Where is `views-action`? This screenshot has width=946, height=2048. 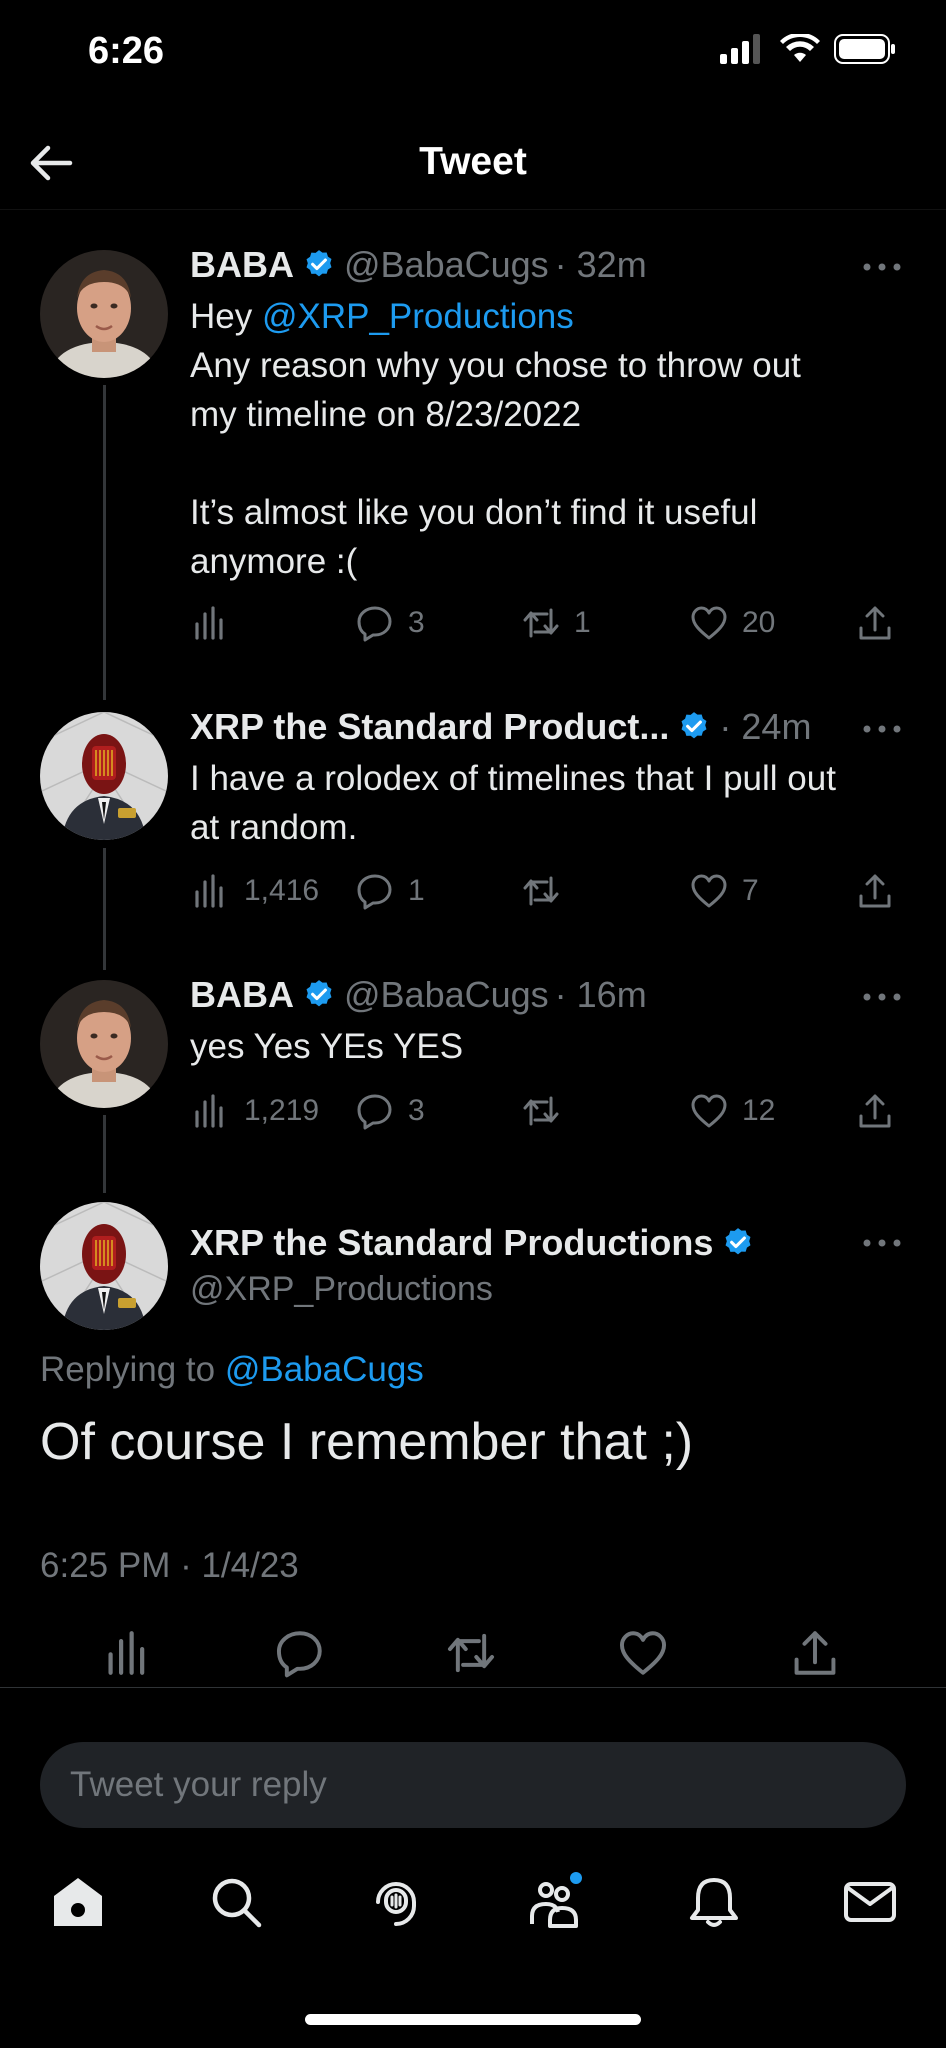 views-action is located at coordinates (218, 623).